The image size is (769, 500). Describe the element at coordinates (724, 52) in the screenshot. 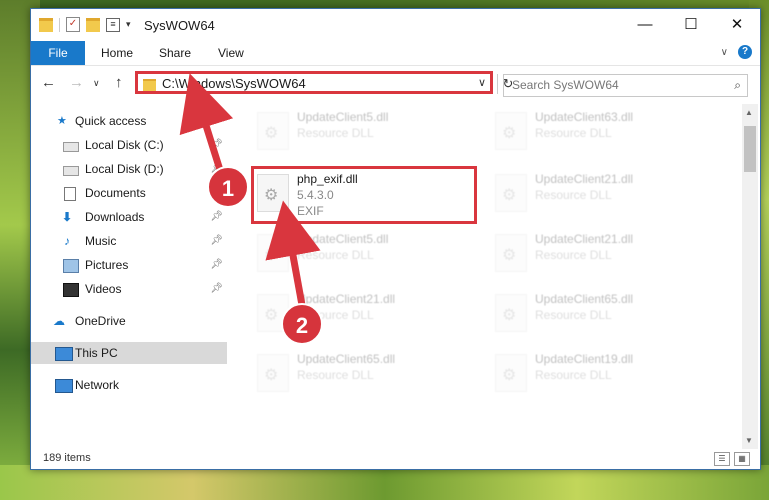

I see `expand-ribbon-icon: ∨` at that location.